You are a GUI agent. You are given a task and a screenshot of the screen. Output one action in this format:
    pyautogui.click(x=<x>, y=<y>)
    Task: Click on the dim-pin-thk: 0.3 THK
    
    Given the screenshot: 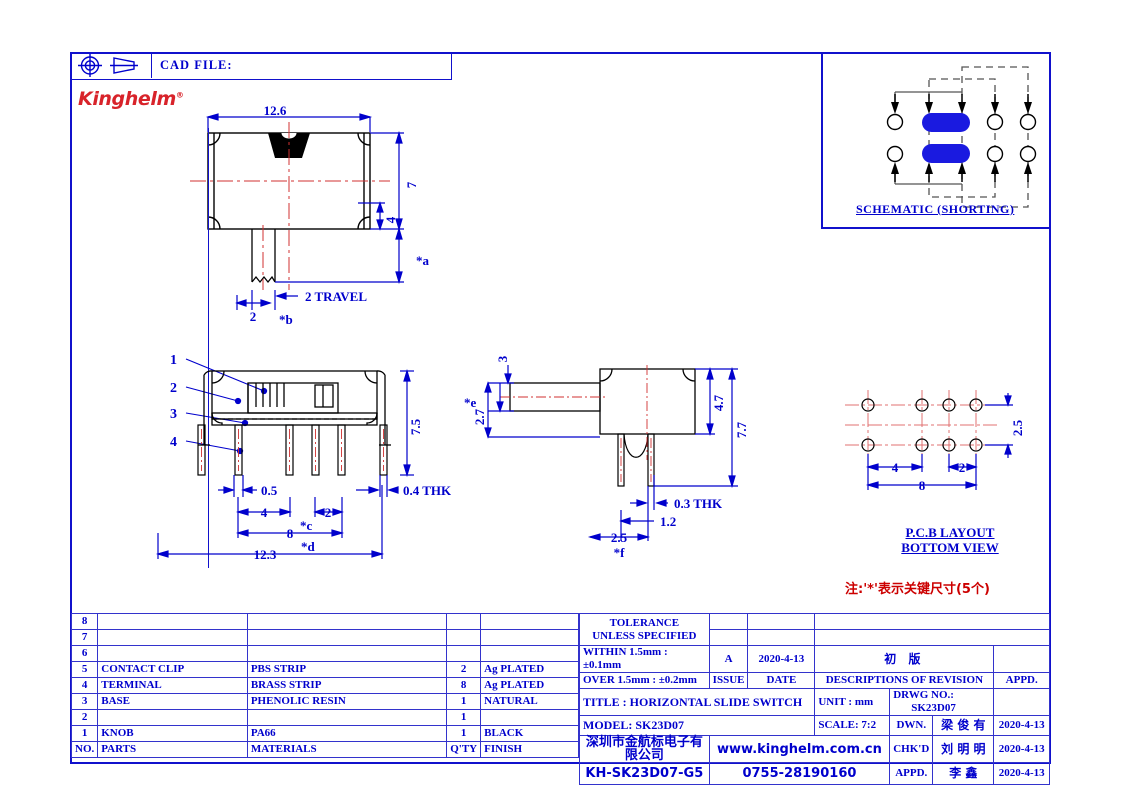 What is the action you would take?
    pyautogui.click(x=698, y=503)
    